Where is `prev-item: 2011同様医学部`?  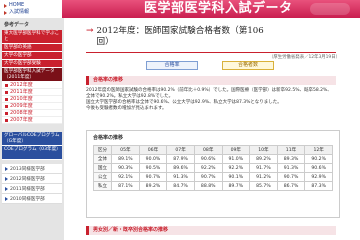
prev-item: 2011同様医学部 is located at coordinates (32, 189).